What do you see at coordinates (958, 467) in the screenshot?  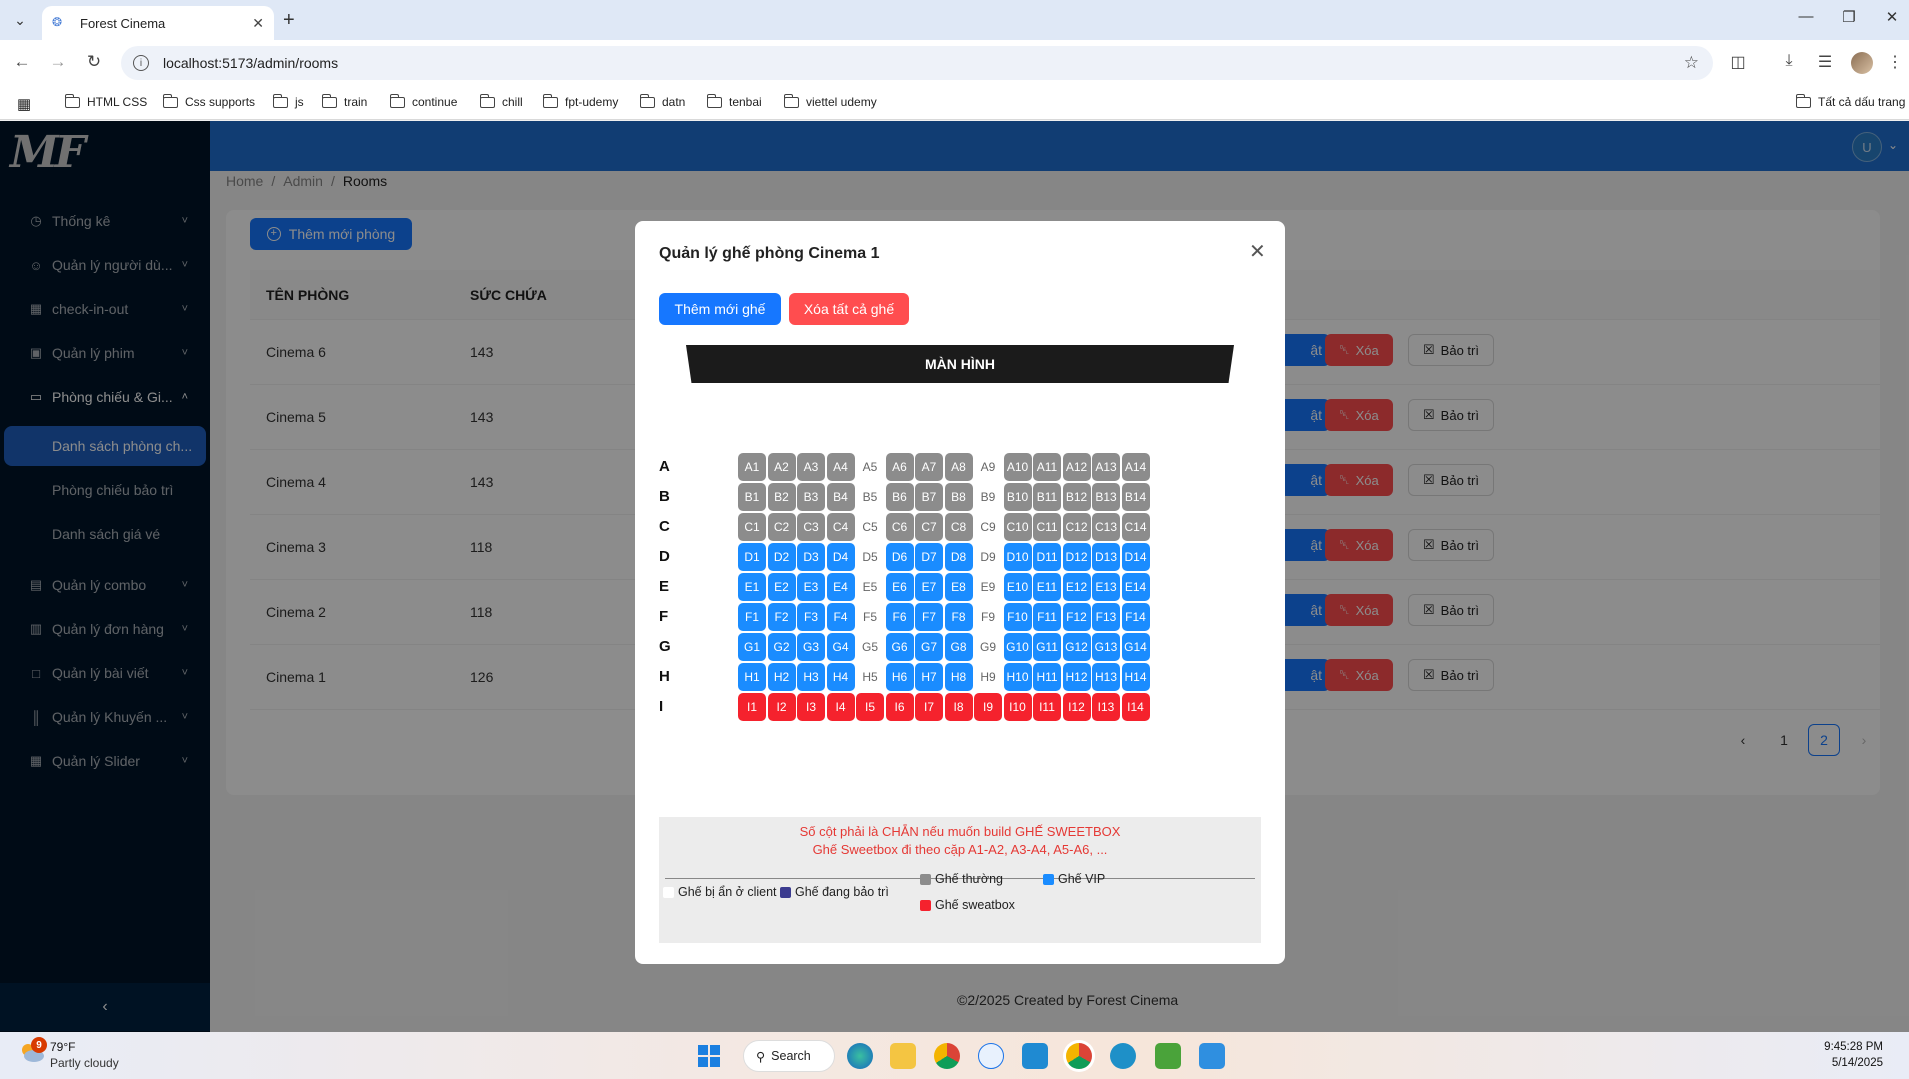 I see `seat-regular: A8` at bounding box center [958, 467].